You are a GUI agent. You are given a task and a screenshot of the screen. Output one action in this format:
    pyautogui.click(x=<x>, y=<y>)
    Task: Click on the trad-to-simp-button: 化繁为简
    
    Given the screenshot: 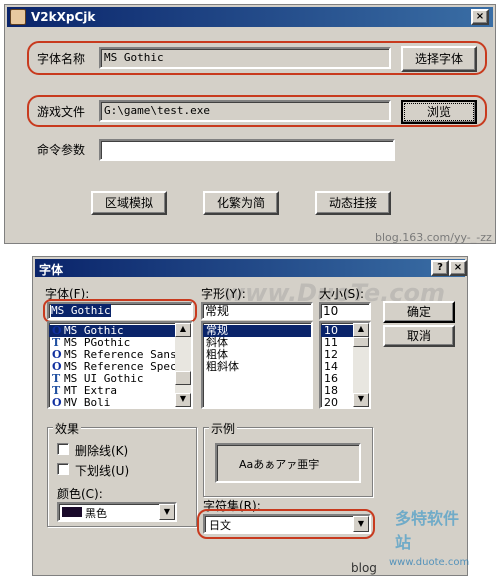 What is the action you would take?
    pyautogui.click(x=241, y=203)
    